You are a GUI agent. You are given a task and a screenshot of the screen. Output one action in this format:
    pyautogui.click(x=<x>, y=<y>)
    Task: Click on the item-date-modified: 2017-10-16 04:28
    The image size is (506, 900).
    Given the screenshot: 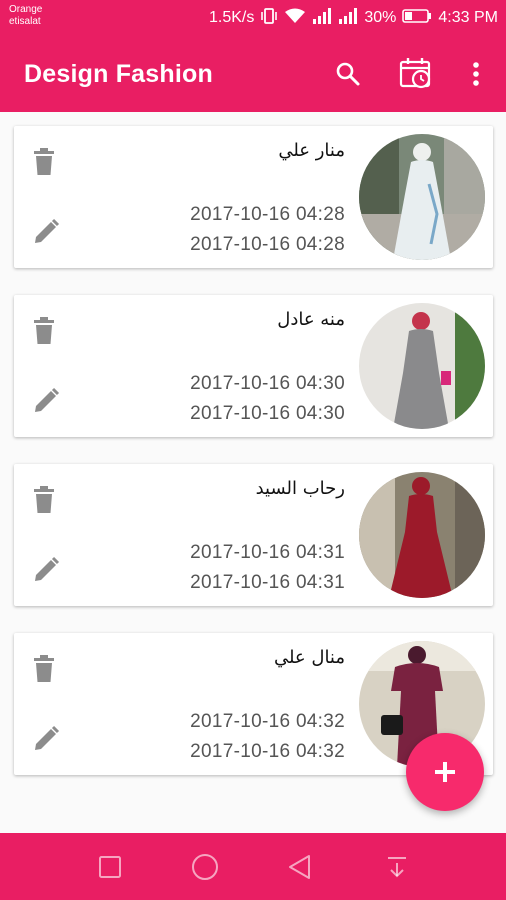 What is the action you would take?
    pyautogui.click(x=267, y=244)
    